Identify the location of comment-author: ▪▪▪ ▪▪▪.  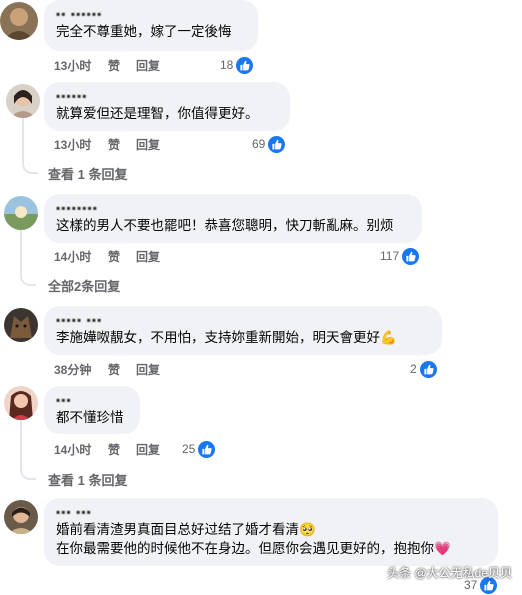
(271, 512).